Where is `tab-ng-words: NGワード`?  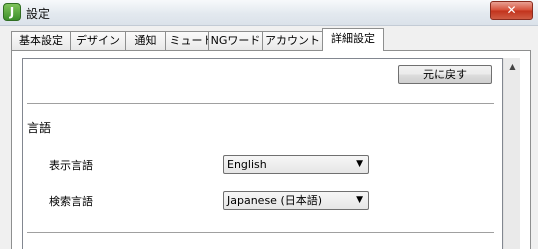 tab-ng-words: NGワード is located at coordinates (235, 40).